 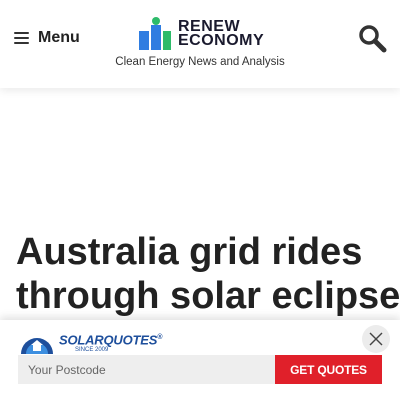 What do you see at coordinates (22, 38) in the screenshot?
I see `menu-icon` at bounding box center [22, 38].